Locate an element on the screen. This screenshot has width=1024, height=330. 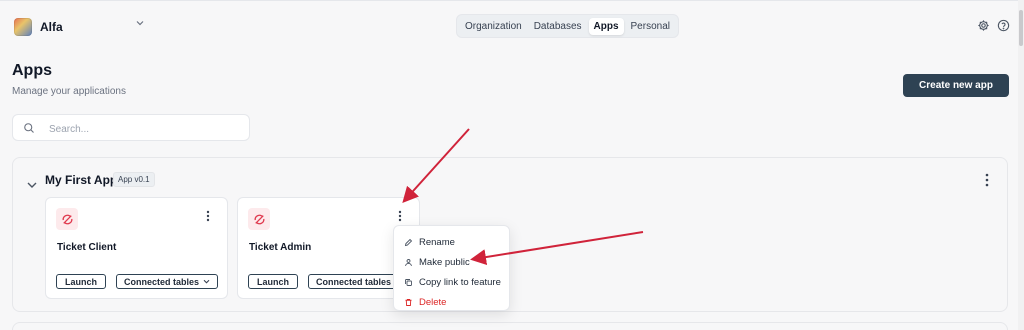
page-title: Apps is located at coordinates (32, 70).